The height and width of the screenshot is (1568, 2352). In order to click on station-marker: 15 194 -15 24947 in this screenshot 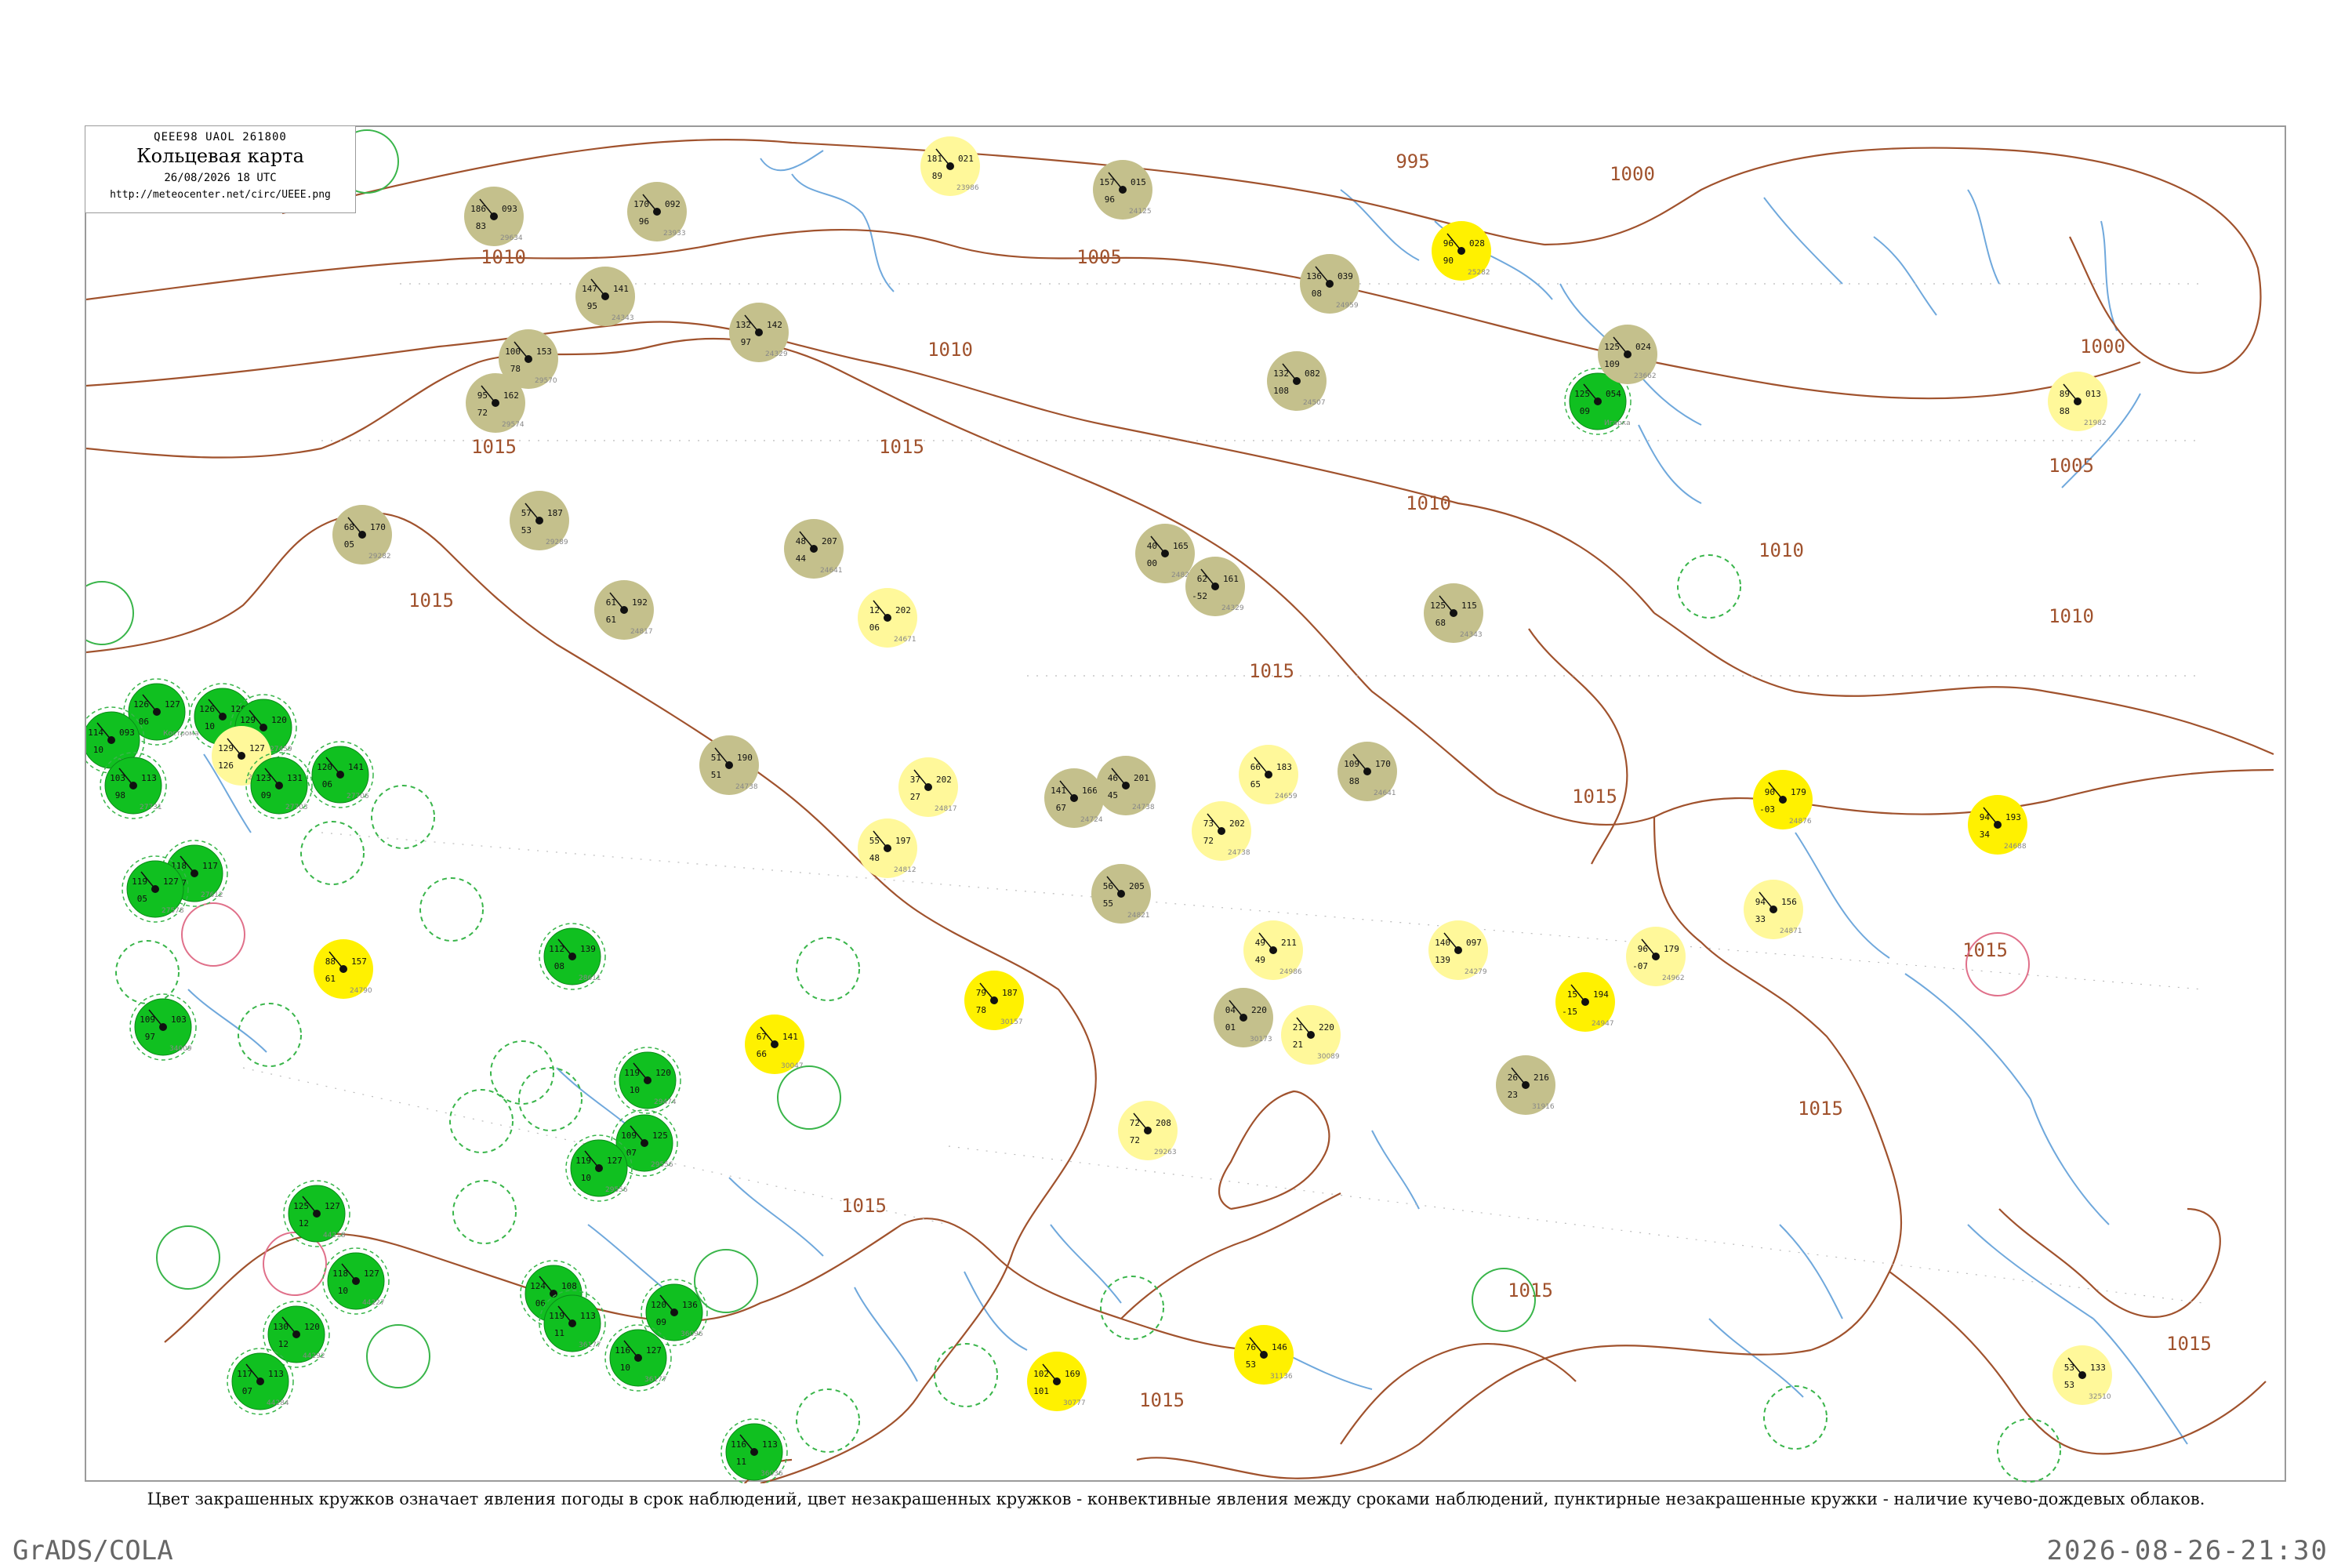, I will do `click(1585, 1002)`.